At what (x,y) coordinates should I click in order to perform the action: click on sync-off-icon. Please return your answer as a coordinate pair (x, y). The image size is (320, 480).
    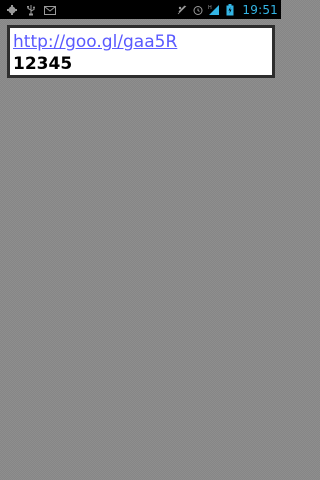
    Looking at the image, I should click on (182, 10).